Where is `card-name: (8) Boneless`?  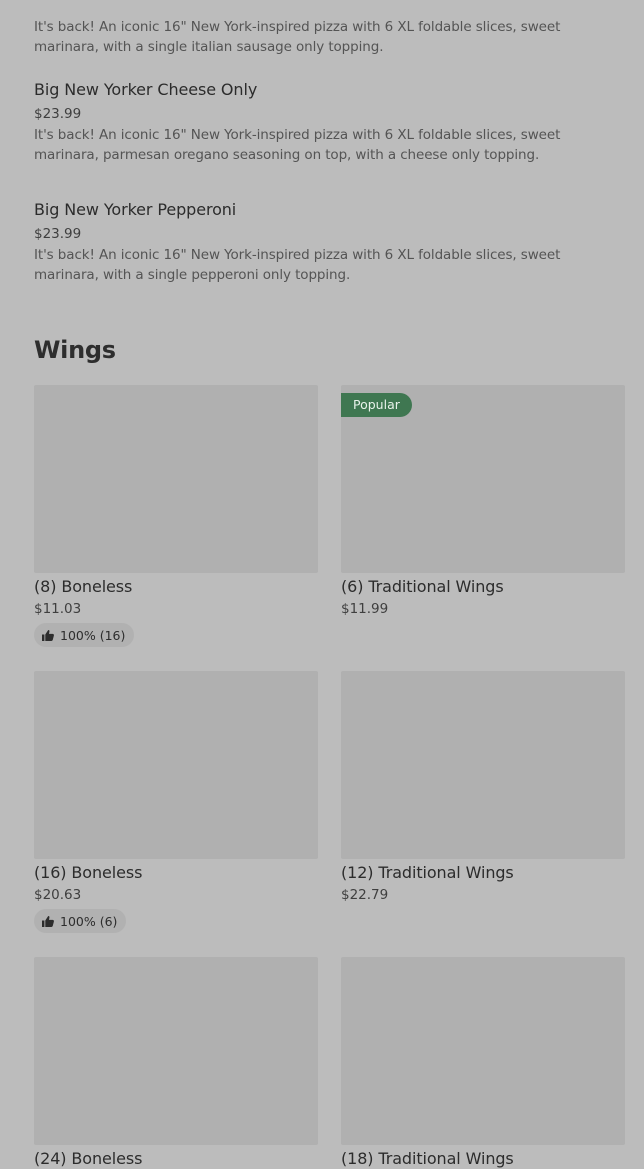
card-name: (8) Boneless is located at coordinates (83, 586).